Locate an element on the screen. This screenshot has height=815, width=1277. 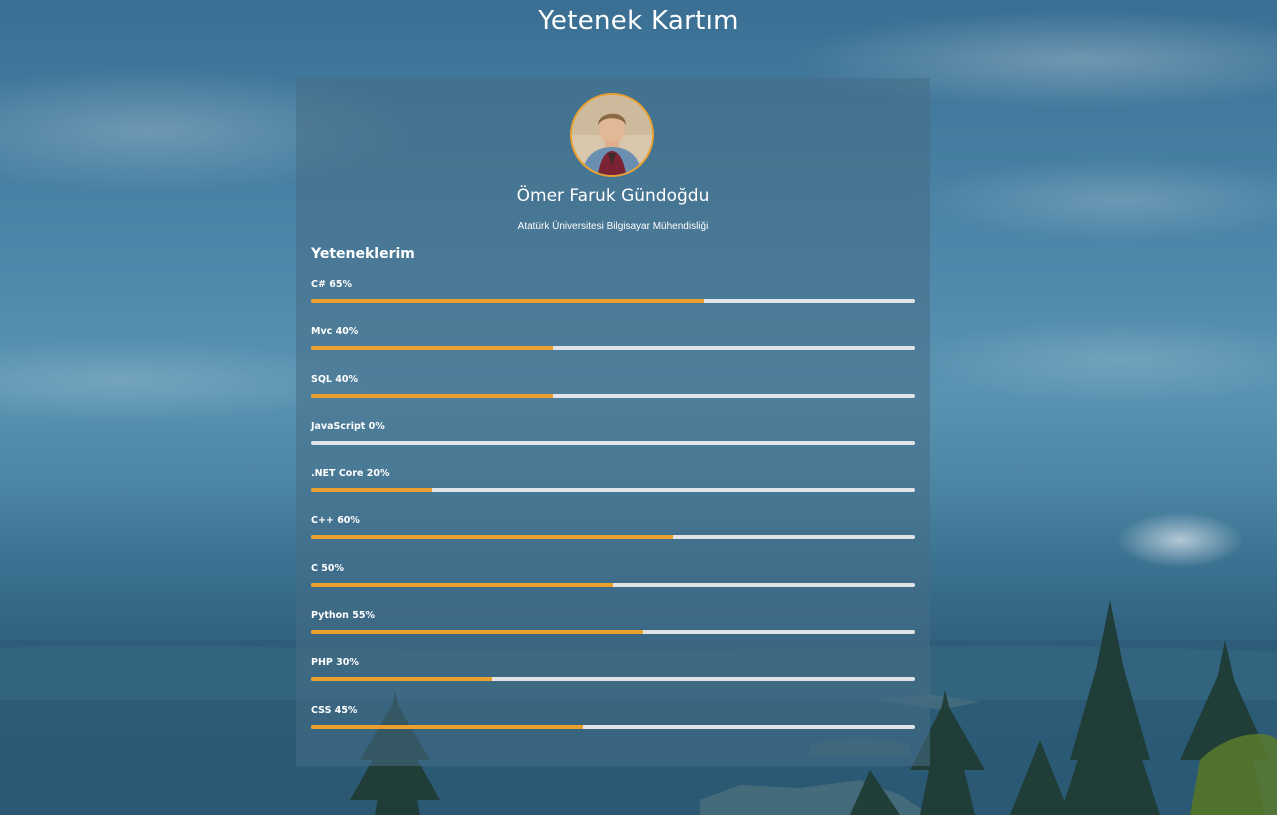
skill-label: PHP 30% is located at coordinates (335, 663).